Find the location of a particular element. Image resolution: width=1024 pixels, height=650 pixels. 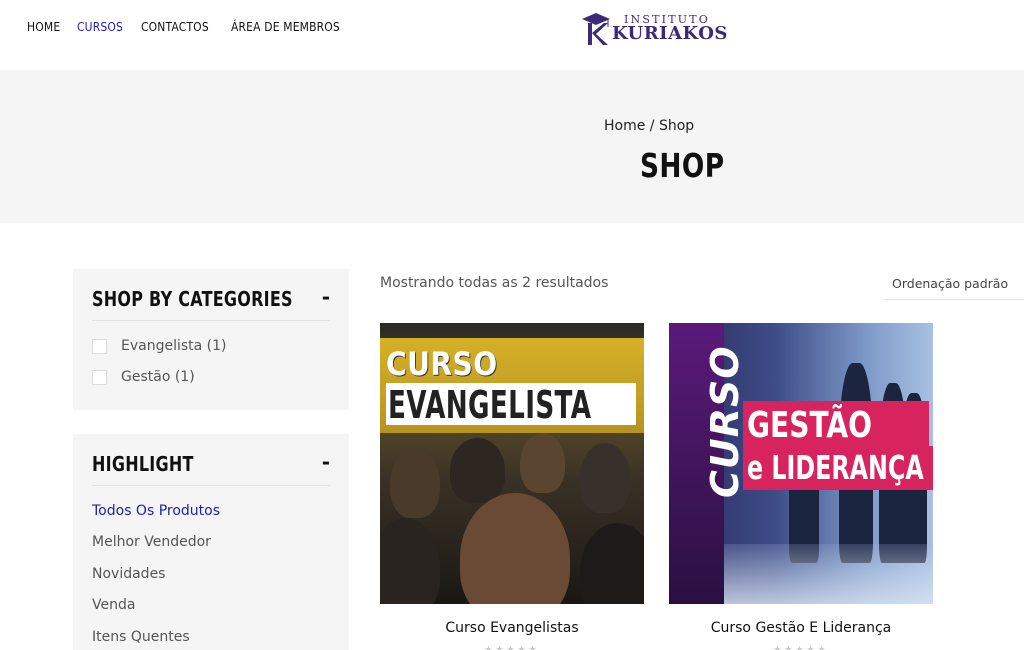

page-title: SHOP is located at coordinates (682, 165).